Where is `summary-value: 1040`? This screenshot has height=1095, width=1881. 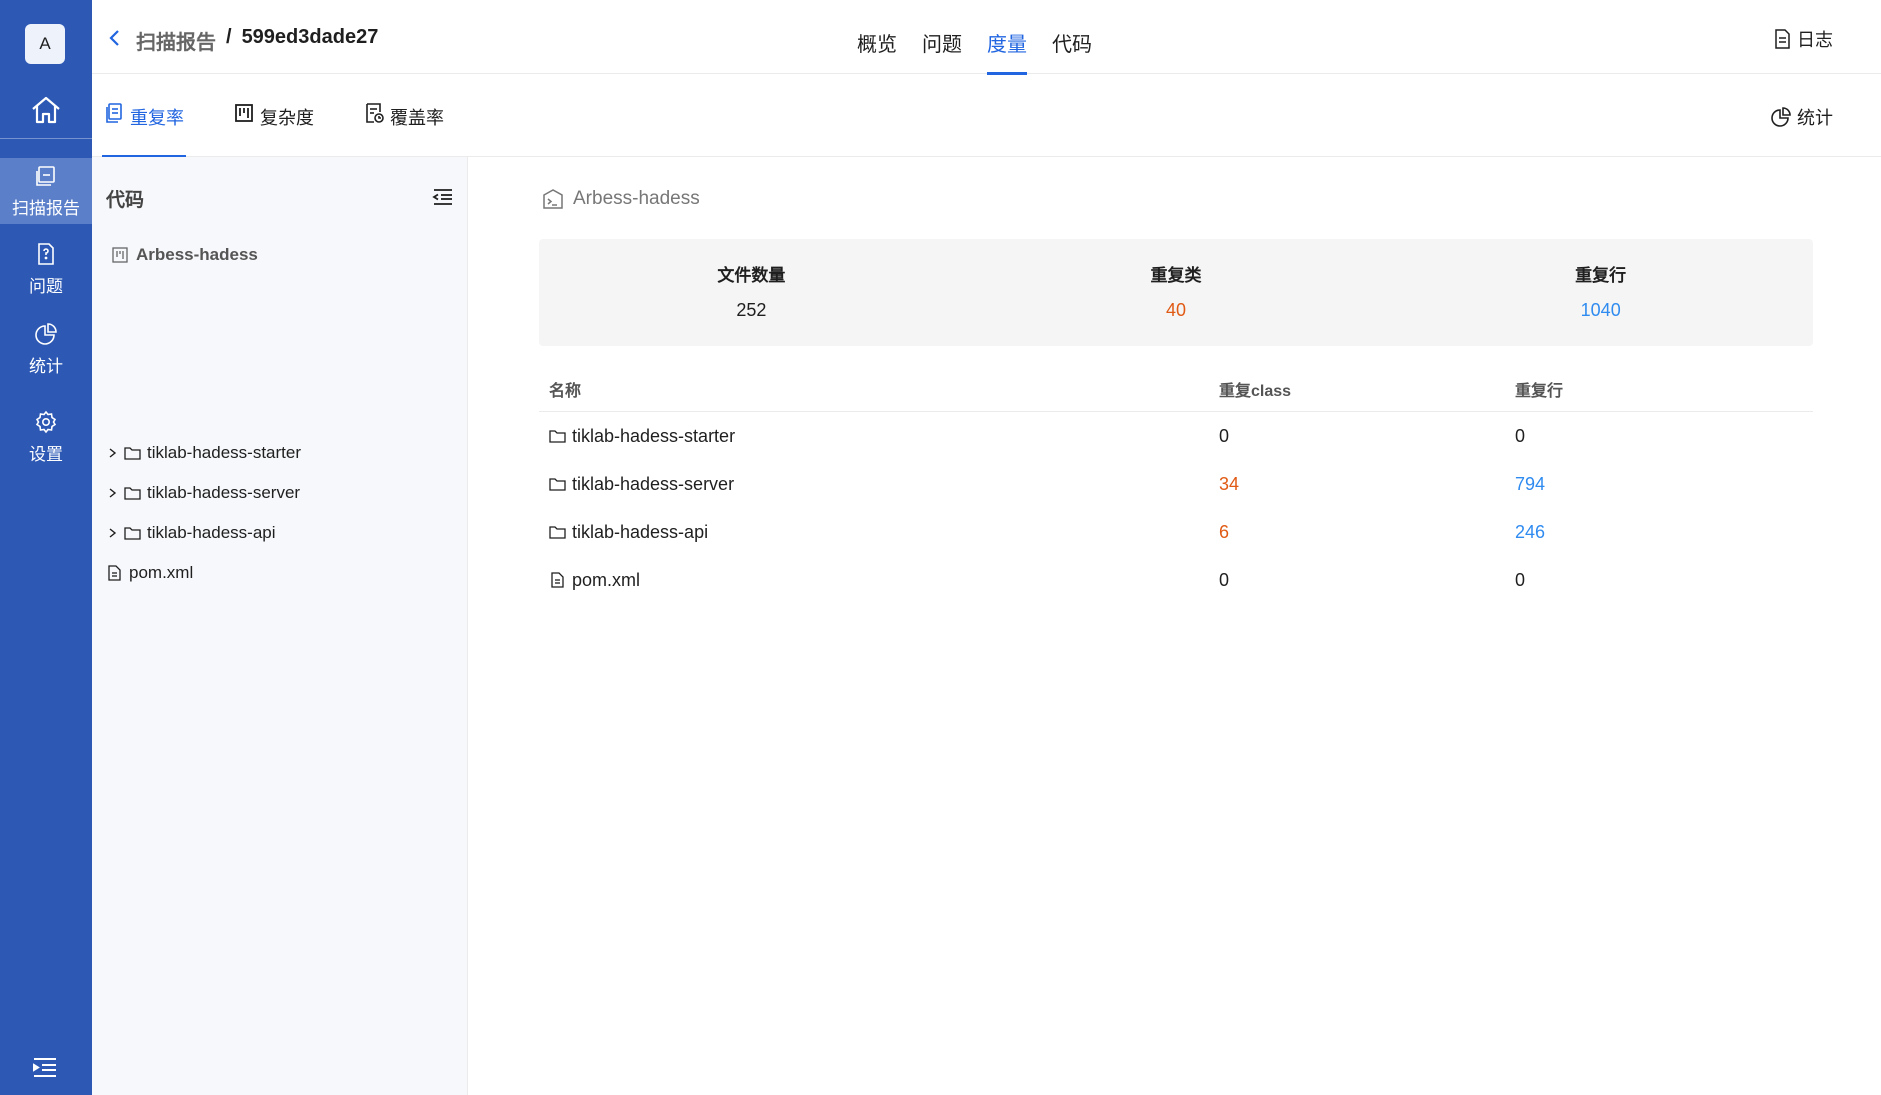
summary-value: 1040 is located at coordinates (1600, 310).